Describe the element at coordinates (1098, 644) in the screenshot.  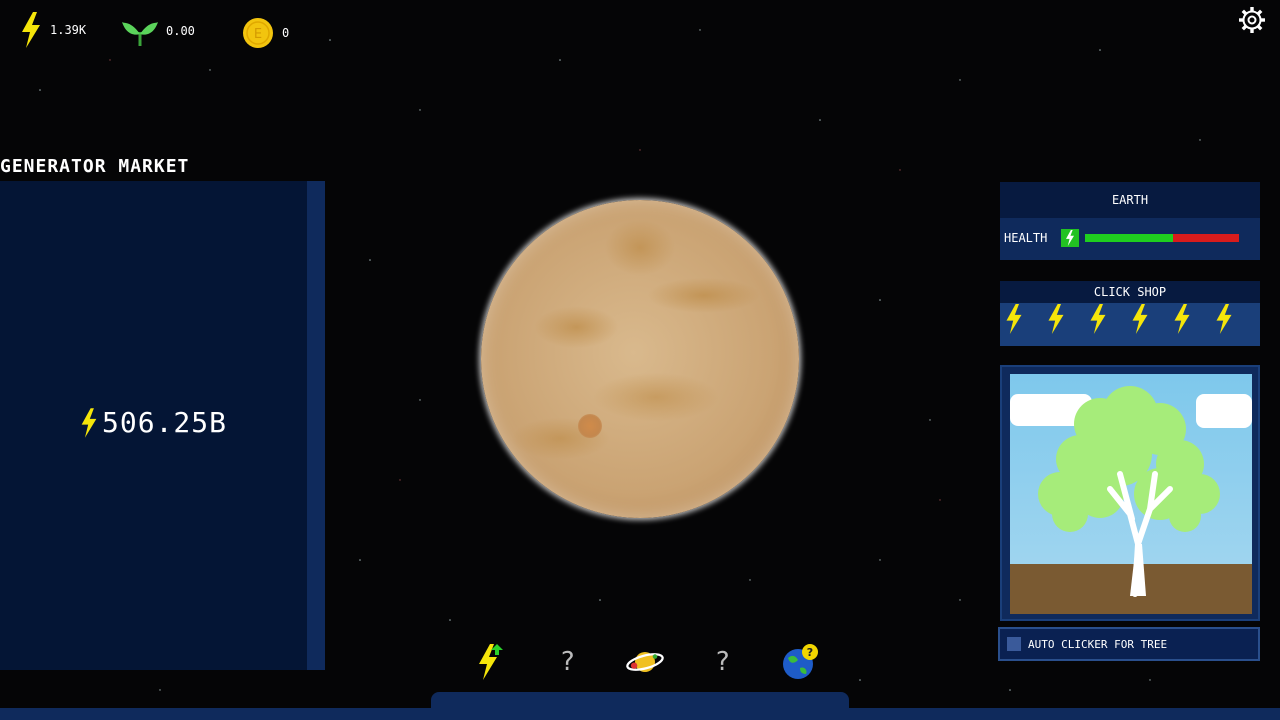
I see `auto-clicker-label: AUTO CLICKER FOR TREE` at that location.